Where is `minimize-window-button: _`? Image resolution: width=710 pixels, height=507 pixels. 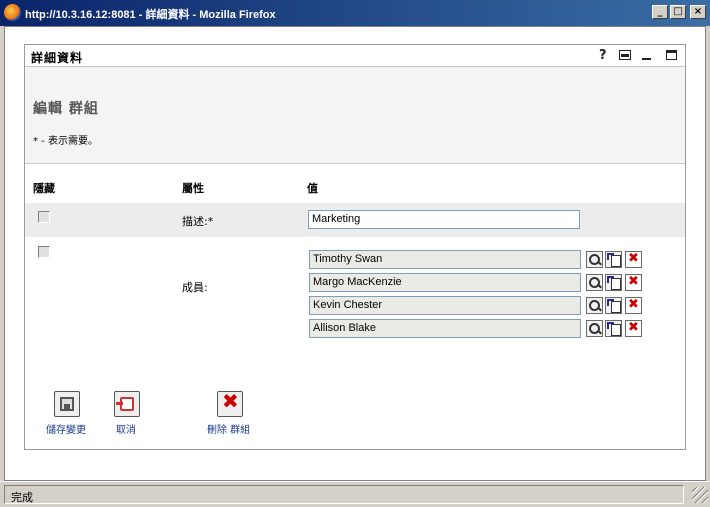
minimize-window-button: _ is located at coordinates (660, 12).